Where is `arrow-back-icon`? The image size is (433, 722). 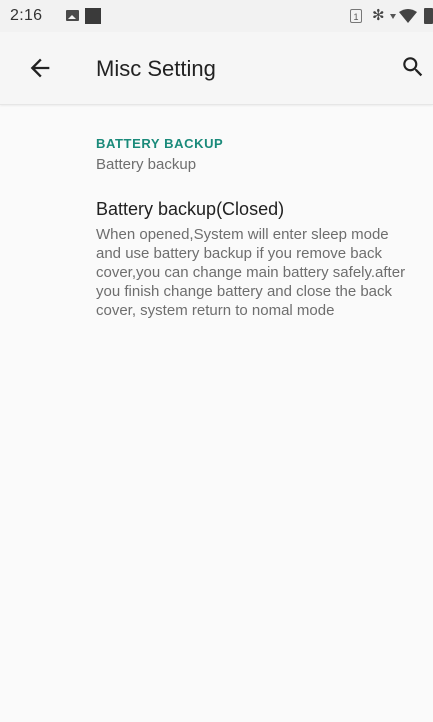
arrow-back-icon is located at coordinates (40, 68).